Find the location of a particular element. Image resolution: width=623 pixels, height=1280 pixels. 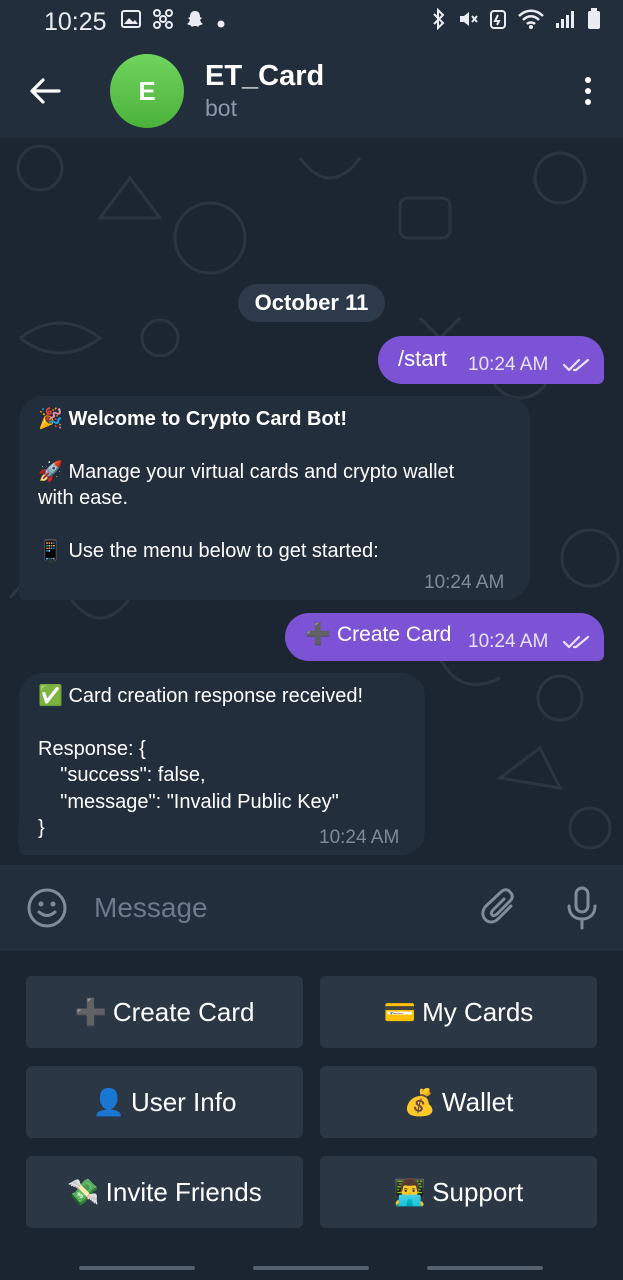

more-options-button is located at coordinates (588, 91).